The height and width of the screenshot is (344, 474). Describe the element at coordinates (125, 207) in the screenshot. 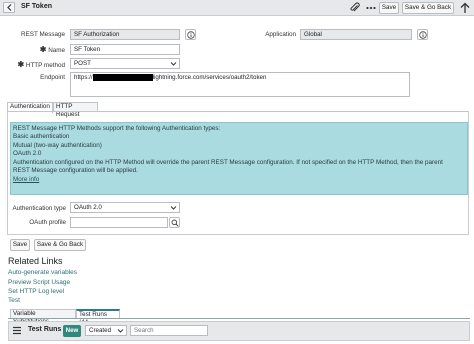

I see `authentication-type-select: OAuth 2.0` at that location.